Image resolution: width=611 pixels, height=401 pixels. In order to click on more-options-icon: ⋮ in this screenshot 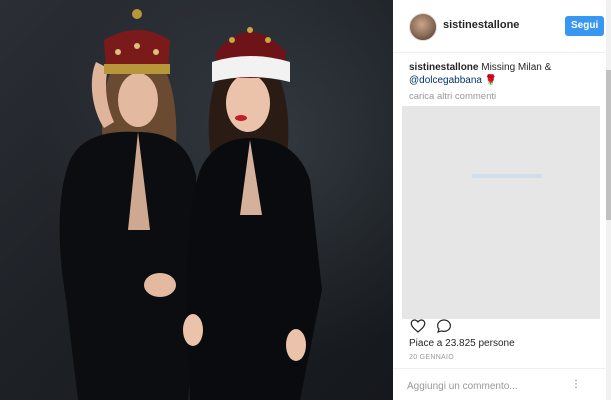, I will do `click(576, 384)`.